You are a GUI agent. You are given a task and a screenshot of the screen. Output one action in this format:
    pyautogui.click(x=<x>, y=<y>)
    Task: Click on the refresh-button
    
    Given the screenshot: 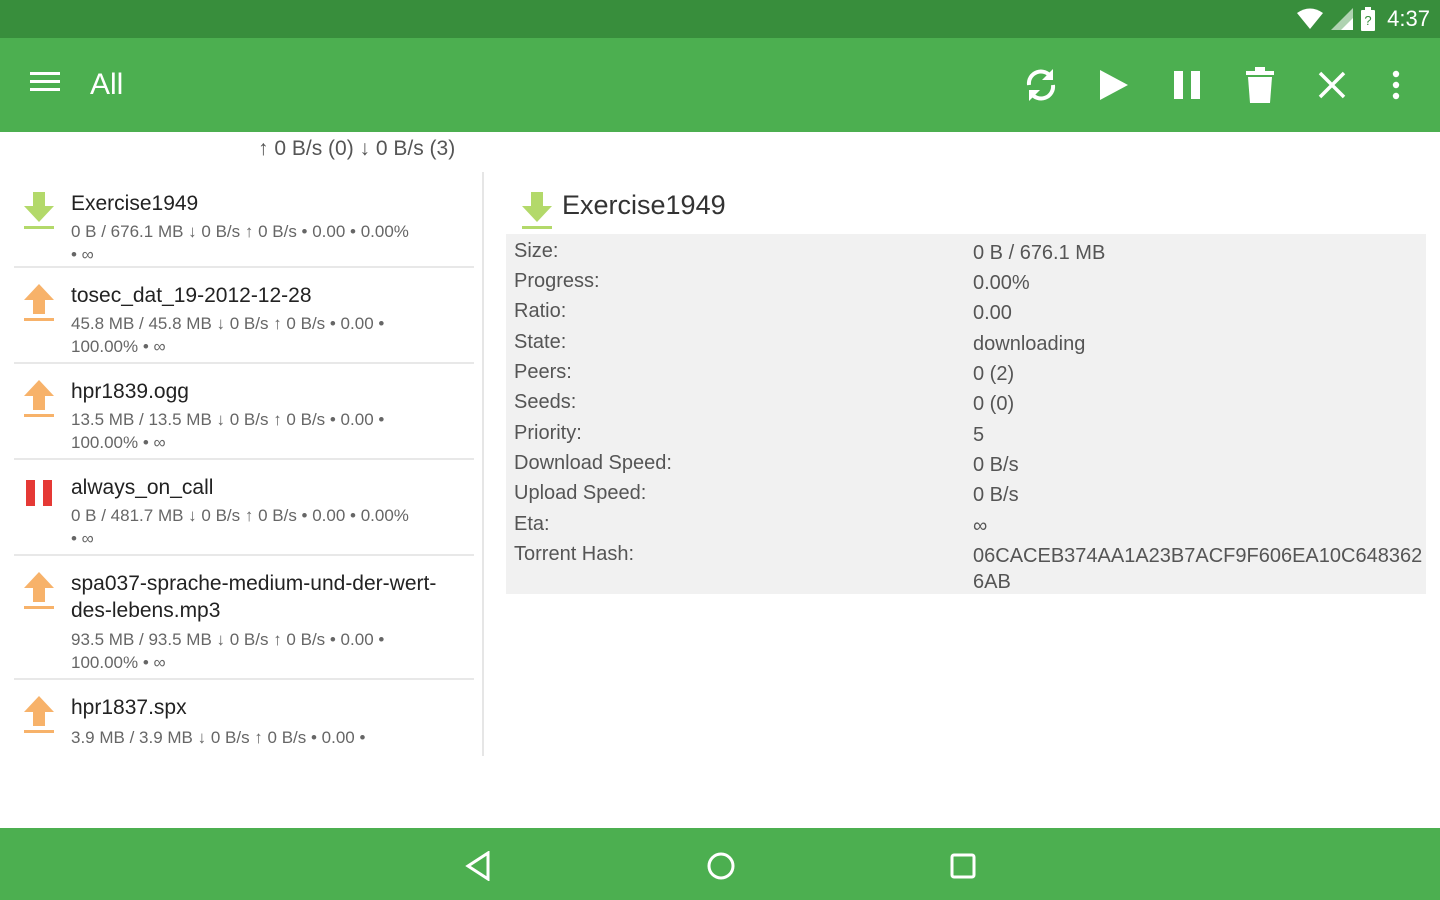 What is the action you would take?
    pyautogui.click(x=1041, y=85)
    